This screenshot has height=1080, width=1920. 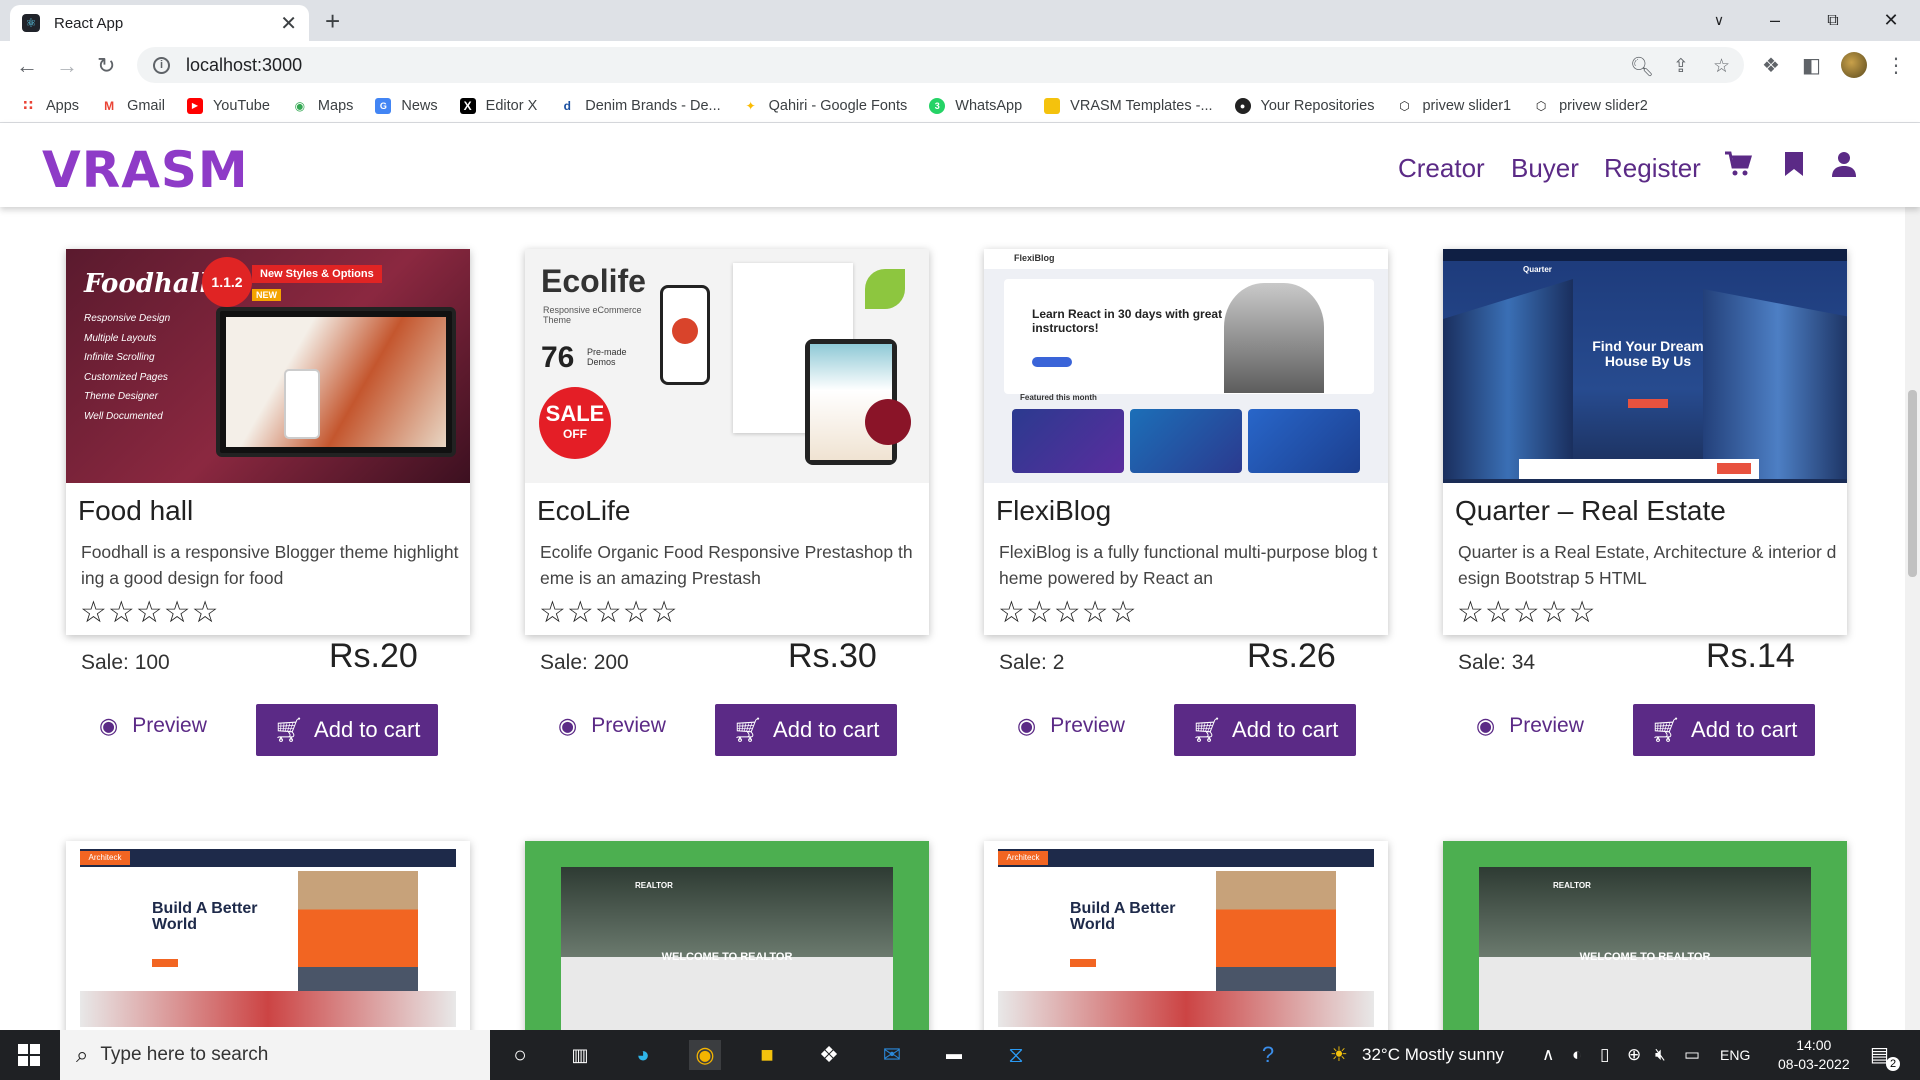 I want to click on extensions-icon: ❖, so click(x=1771, y=65).